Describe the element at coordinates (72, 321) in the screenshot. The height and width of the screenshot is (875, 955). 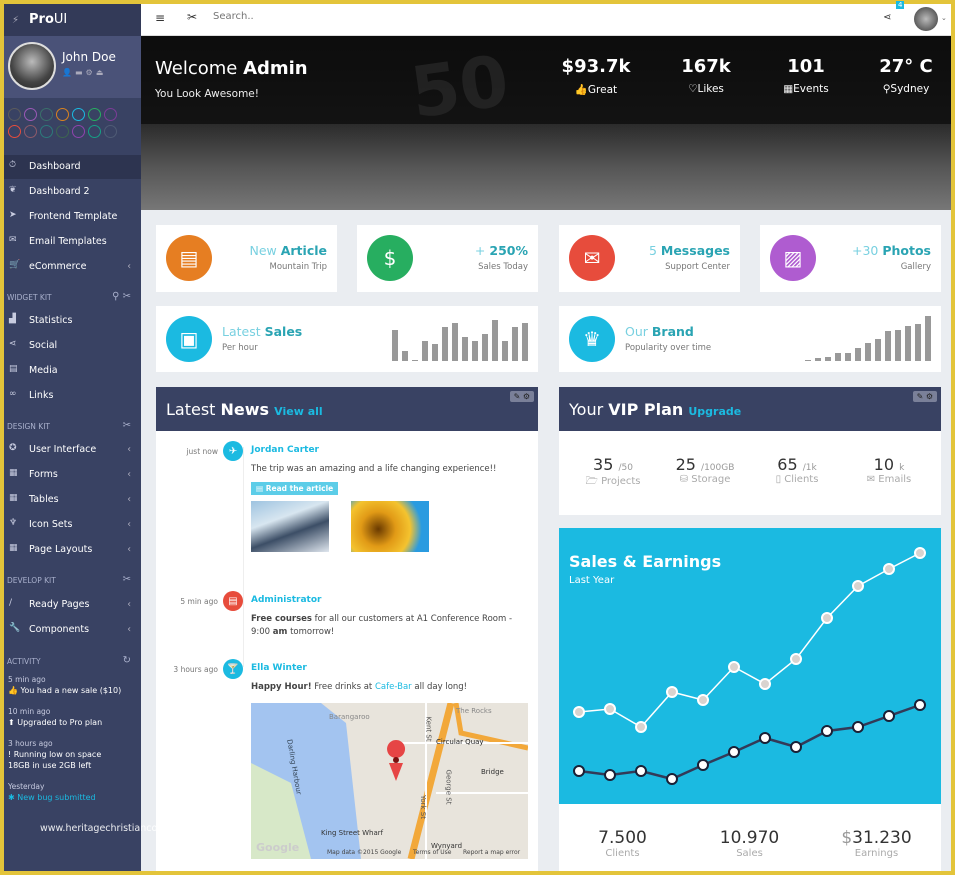
I see `sidebar-item-statistics: ▟ Statistics` at that location.